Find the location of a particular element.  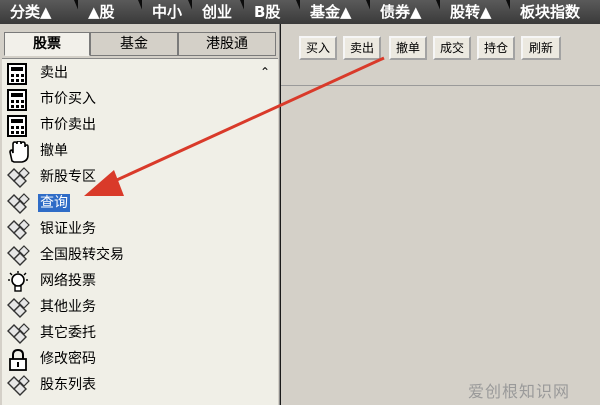

menu-item-cancel-order: 撤单 is located at coordinates (131, 152).